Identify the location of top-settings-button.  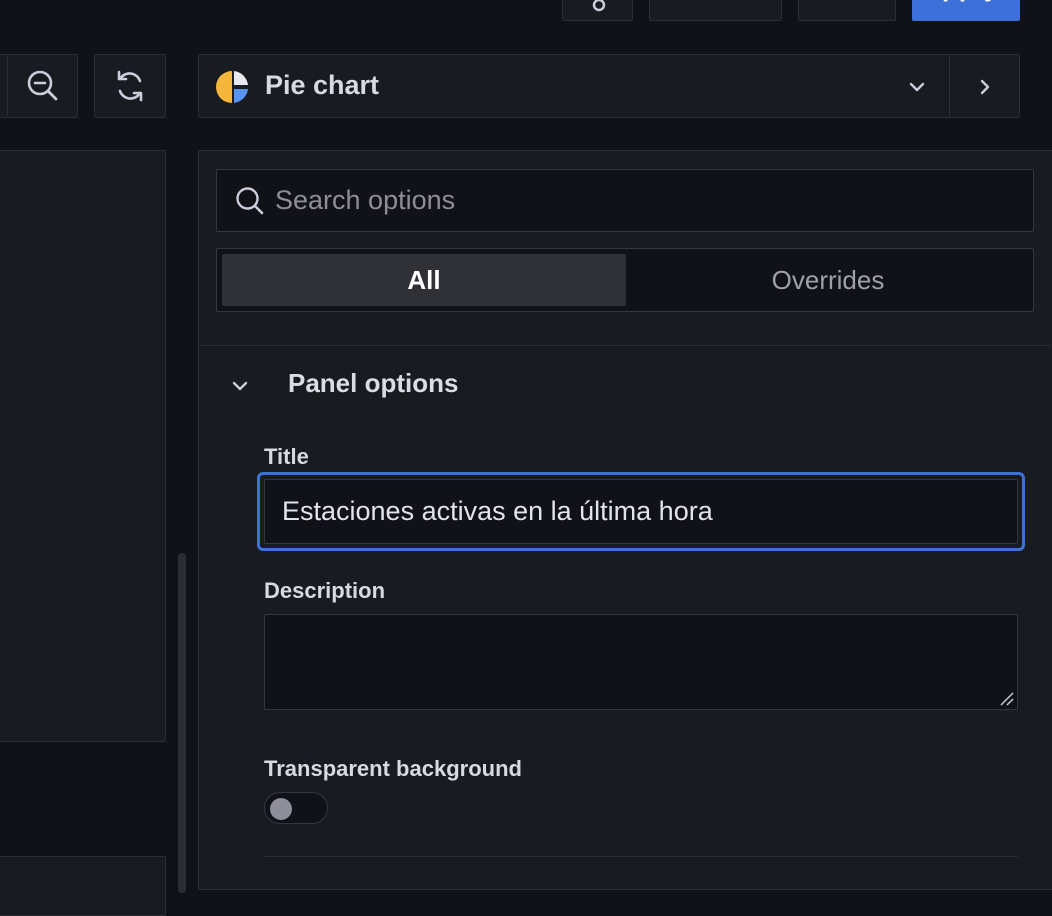
(597, 10).